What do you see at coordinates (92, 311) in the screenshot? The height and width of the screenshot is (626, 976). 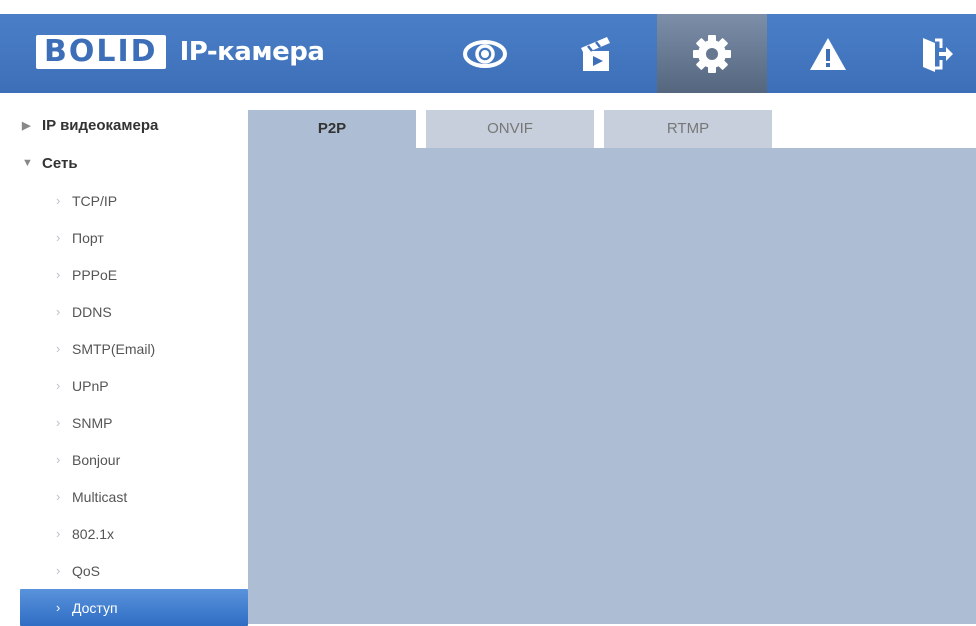 I see `sidebar-item-label: DDNS` at bounding box center [92, 311].